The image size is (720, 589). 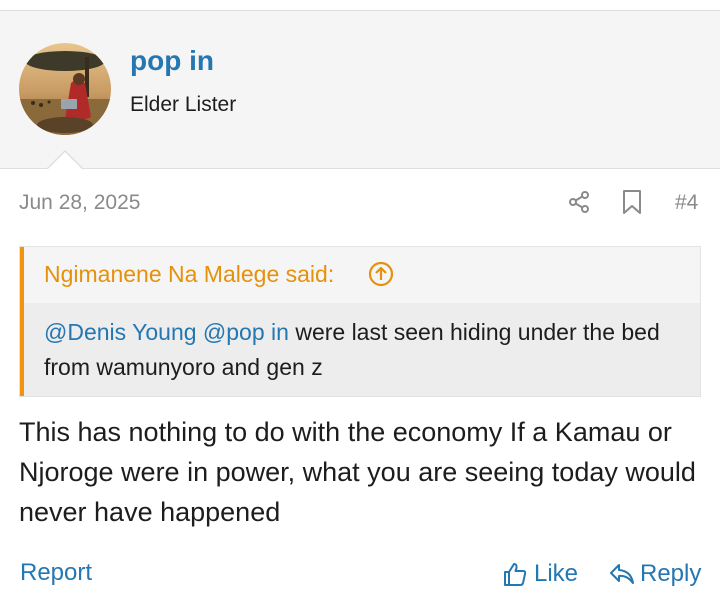 What do you see at coordinates (172, 61) in the screenshot?
I see `username-link: pop in` at bounding box center [172, 61].